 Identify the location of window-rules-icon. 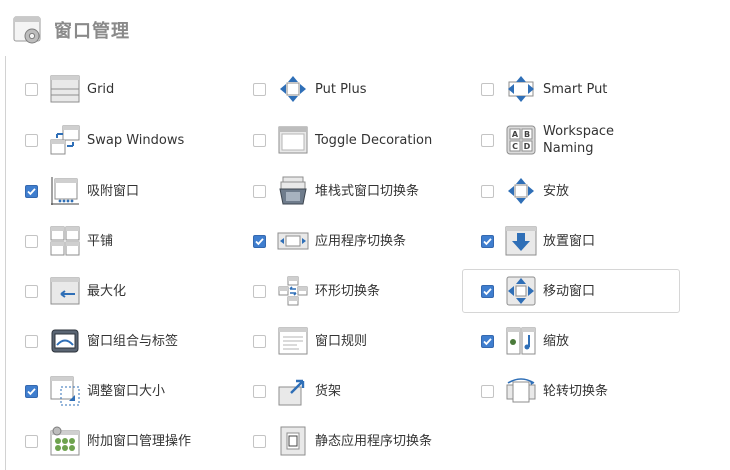
(293, 341).